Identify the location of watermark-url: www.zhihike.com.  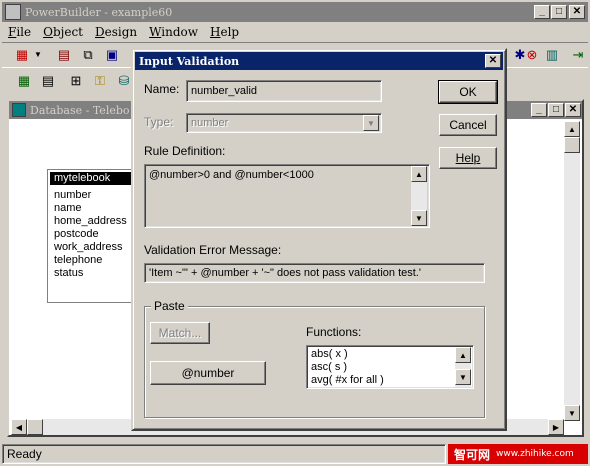
(535, 454).